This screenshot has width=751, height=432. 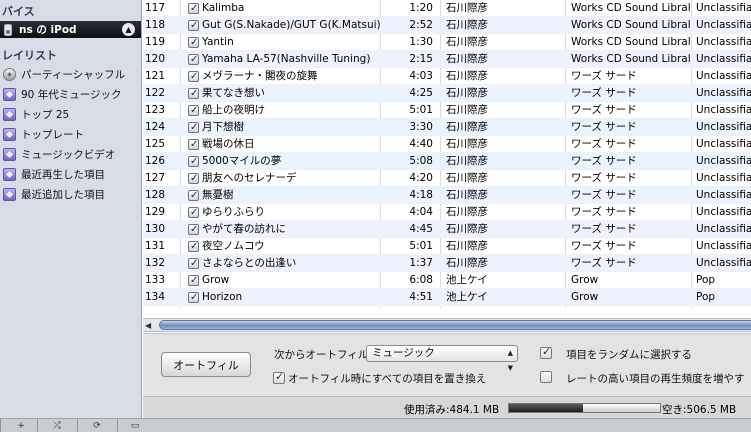 I want to click on capacity-bar: 使用済み:484.1 MB 空き:506.5 MB, so click(x=447, y=407).